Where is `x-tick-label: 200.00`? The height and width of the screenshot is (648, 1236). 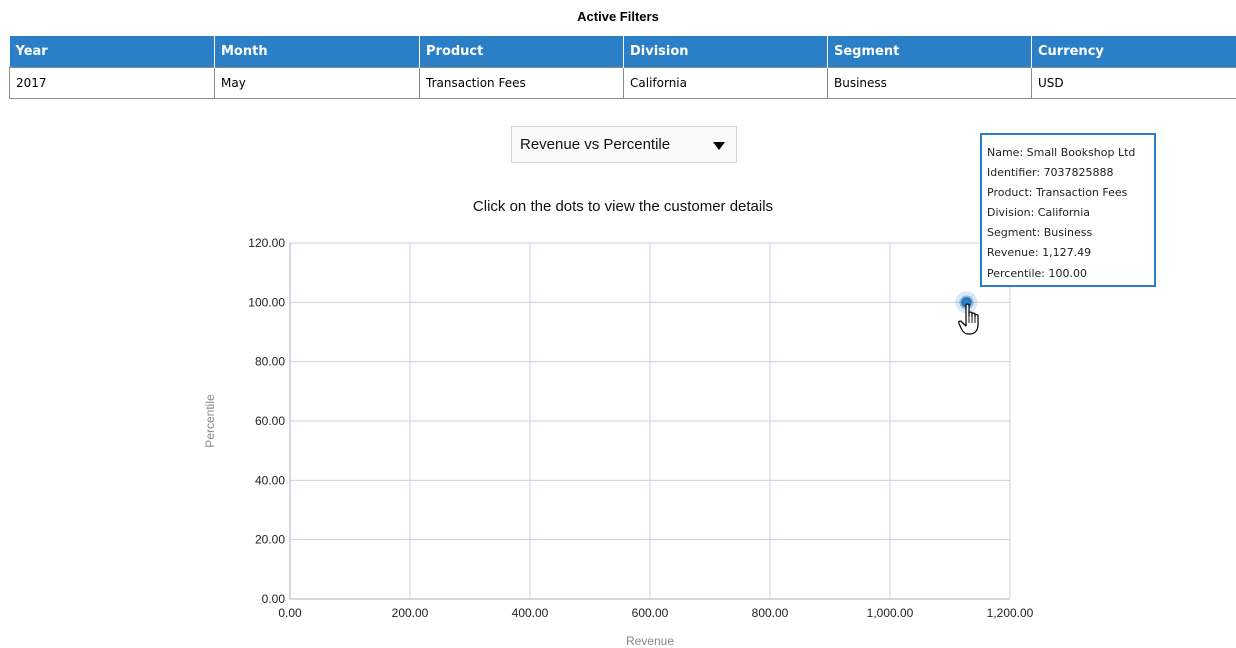
x-tick-label: 200.00 is located at coordinates (410, 613).